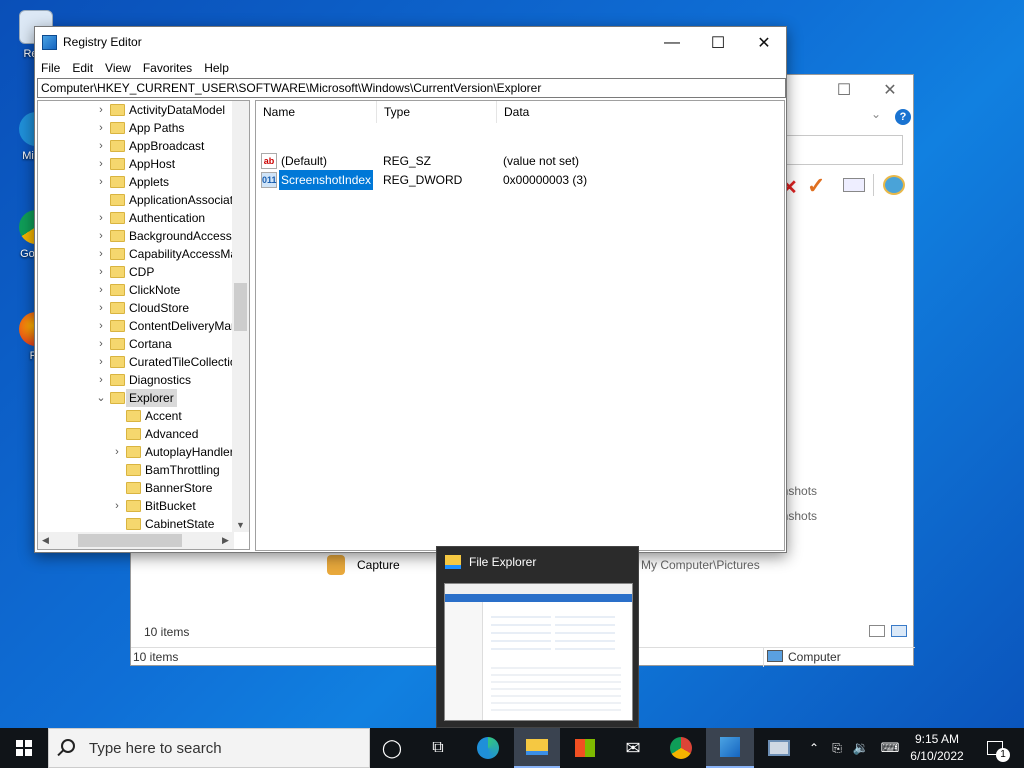 The height and width of the screenshot is (768, 1024). What do you see at coordinates (24, 748) in the screenshot?
I see `start-button` at bounding box center [24, 748].